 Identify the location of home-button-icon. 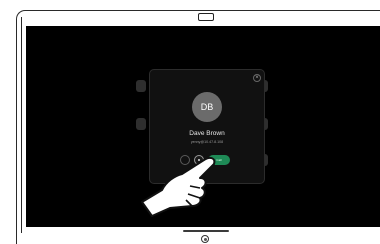
(205, 239).